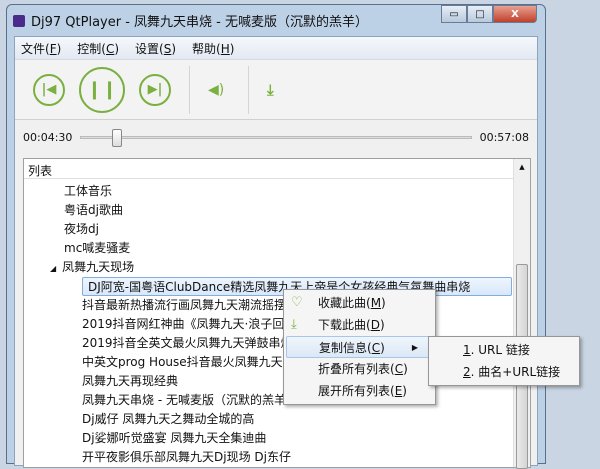  What do you see at coordinates (359, 369) in the screenshot?
I see `menu-item-collapse-all: 折叠所有列表(C)` at bounding box center [359, 369].